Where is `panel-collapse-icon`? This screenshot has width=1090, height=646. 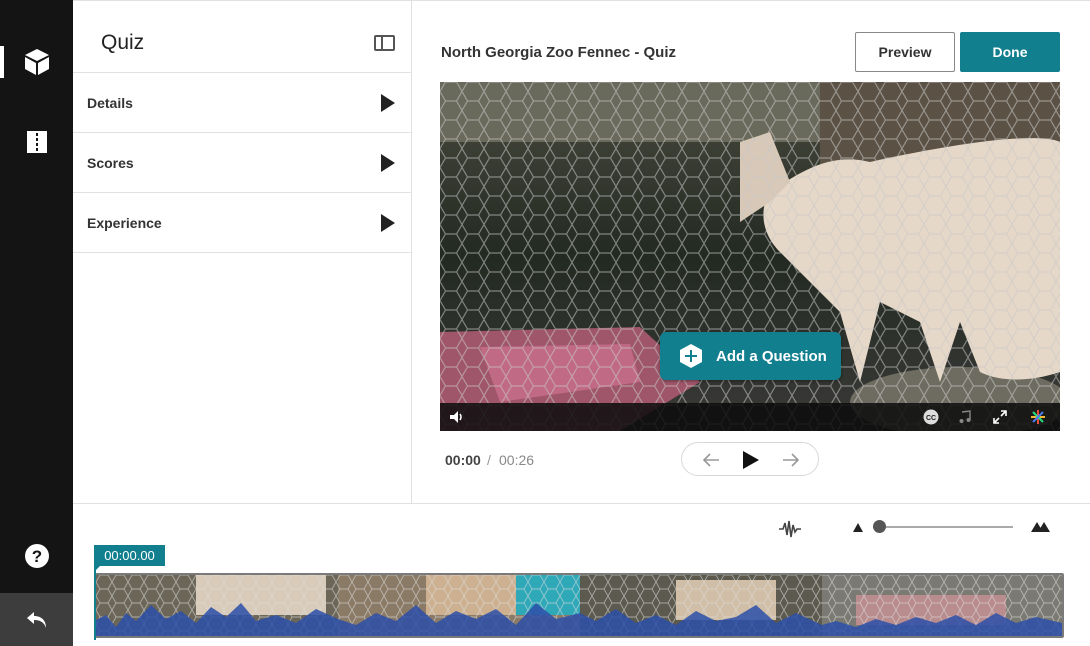
panel-collapse-icon is located at coordinates (384, 43).